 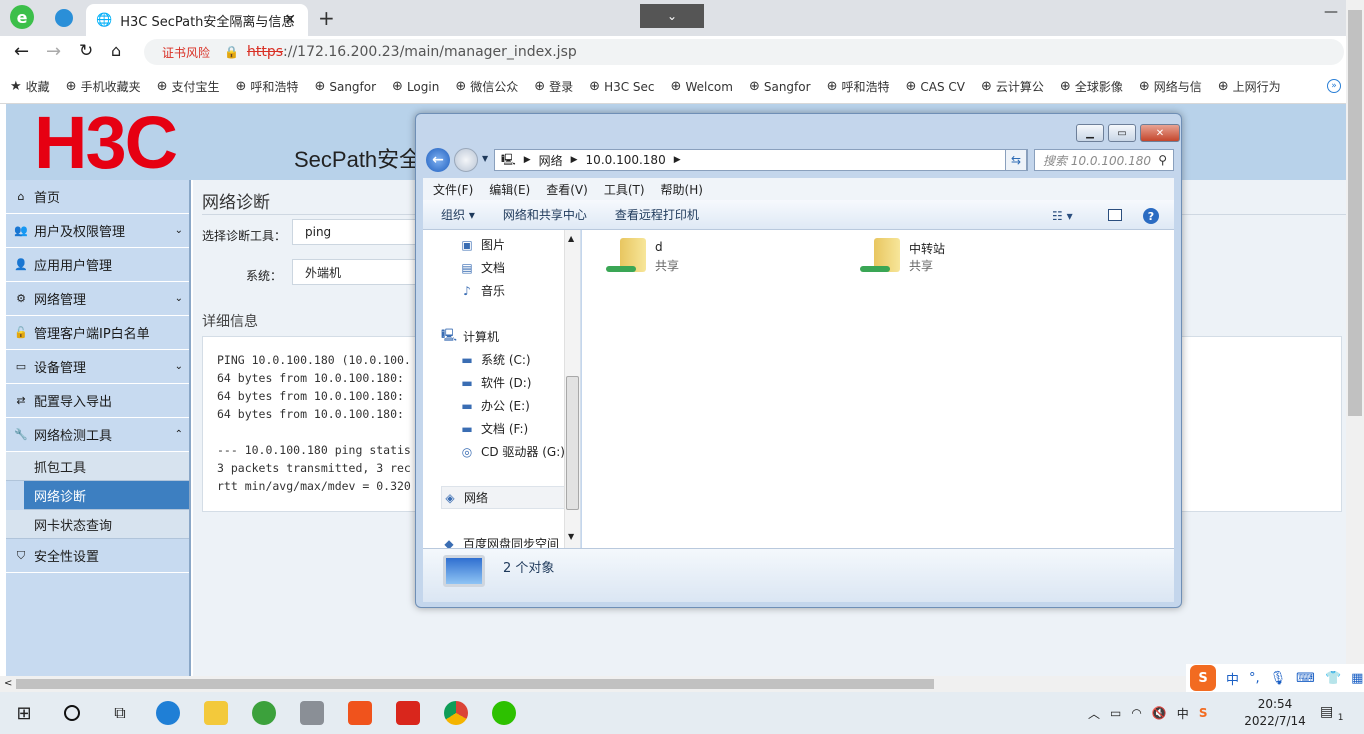 I want to click on nav-item: ◎ CD 驱动器 (G:), so click(x=519, y=451).